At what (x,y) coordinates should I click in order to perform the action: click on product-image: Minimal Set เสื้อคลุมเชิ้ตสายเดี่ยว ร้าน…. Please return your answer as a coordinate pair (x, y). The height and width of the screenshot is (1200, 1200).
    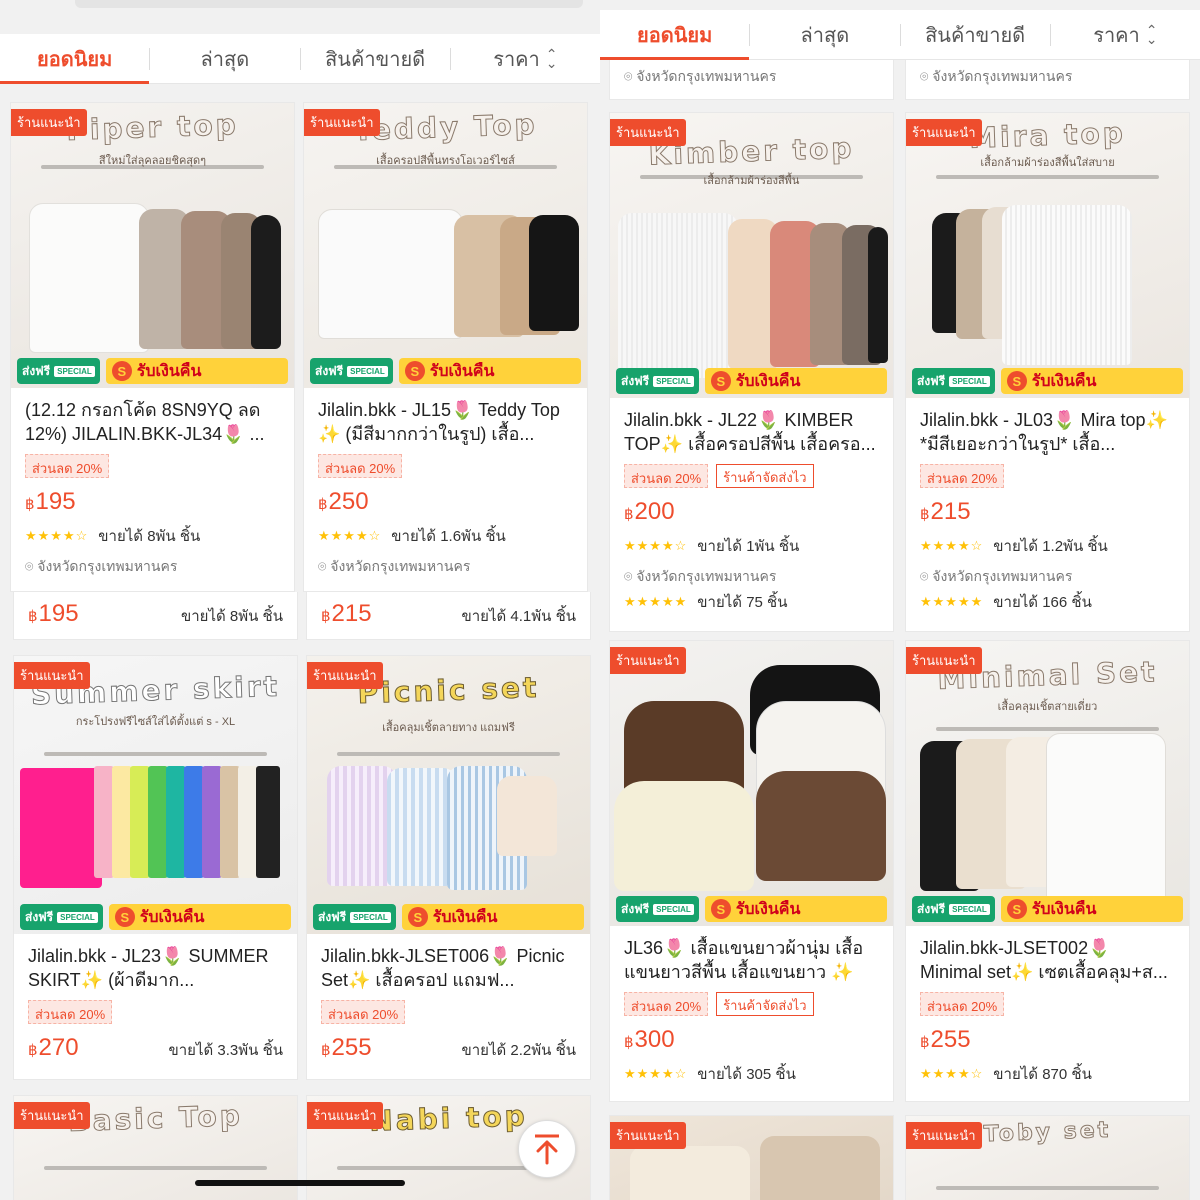
    Looking at the image, I should click on (1047, 783).